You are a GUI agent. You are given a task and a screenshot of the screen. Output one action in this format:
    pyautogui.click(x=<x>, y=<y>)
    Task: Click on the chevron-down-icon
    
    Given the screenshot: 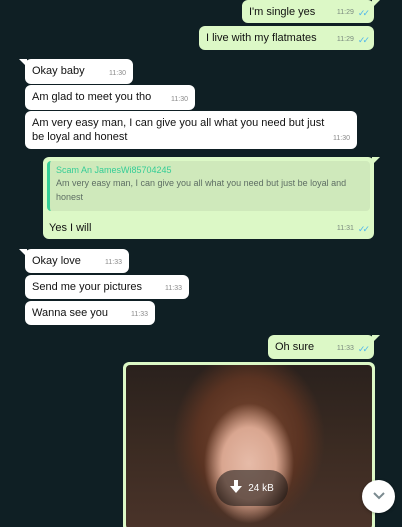 What is the action you would take?
    pyautogui.click(x=379, y=497)
    